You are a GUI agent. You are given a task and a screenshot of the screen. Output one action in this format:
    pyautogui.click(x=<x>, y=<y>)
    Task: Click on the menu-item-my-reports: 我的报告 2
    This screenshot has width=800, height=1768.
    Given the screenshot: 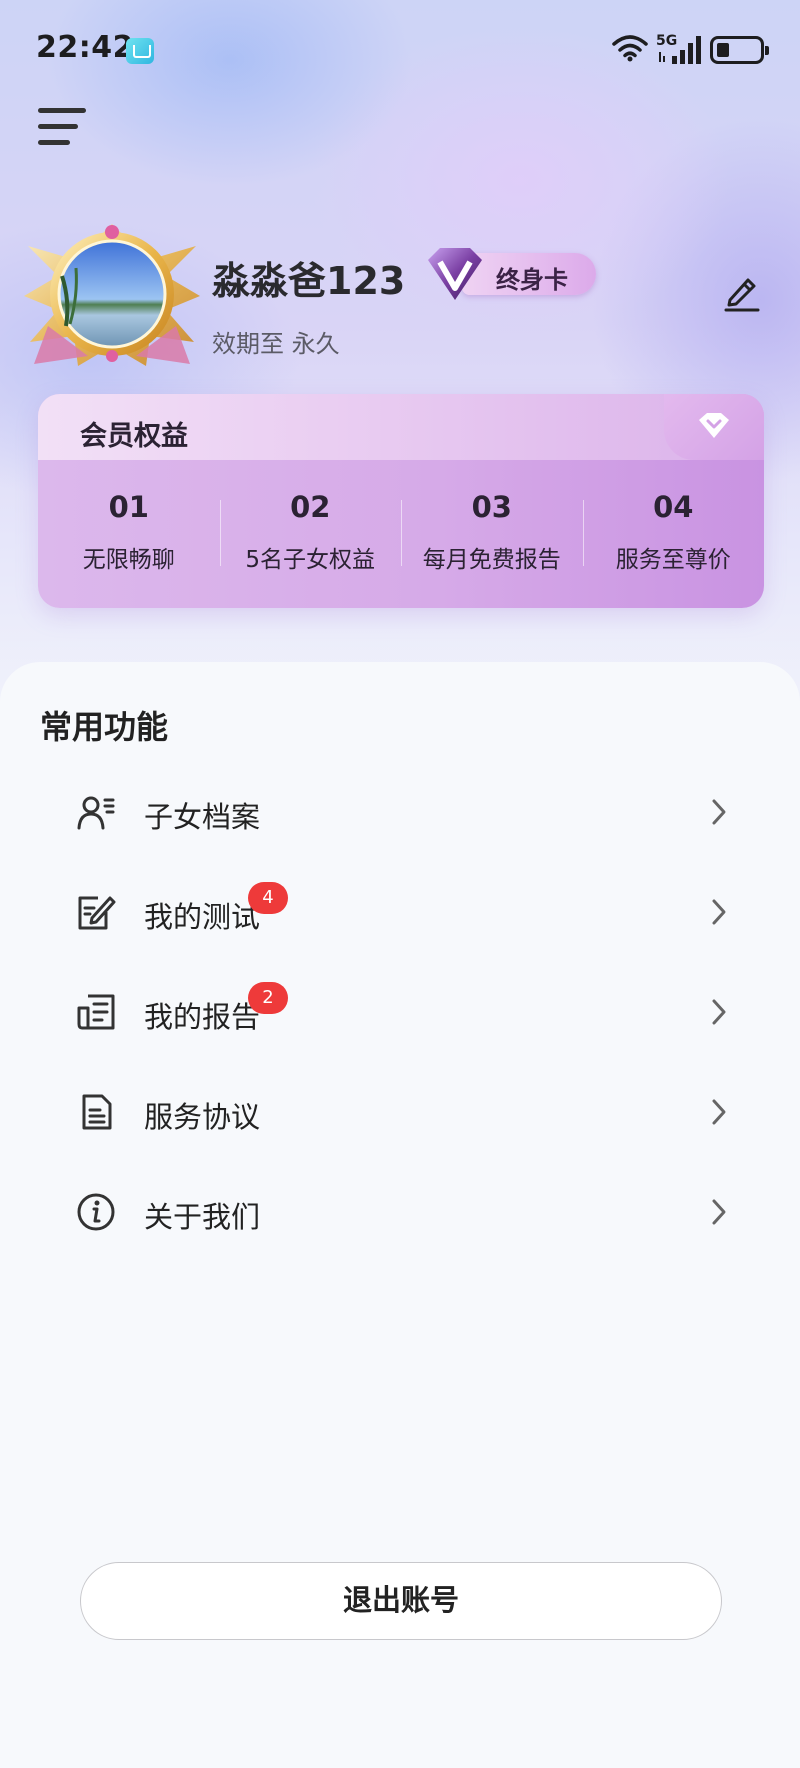 What is the action you would take?
    pyautogui.click(x=400, y=1012)
    